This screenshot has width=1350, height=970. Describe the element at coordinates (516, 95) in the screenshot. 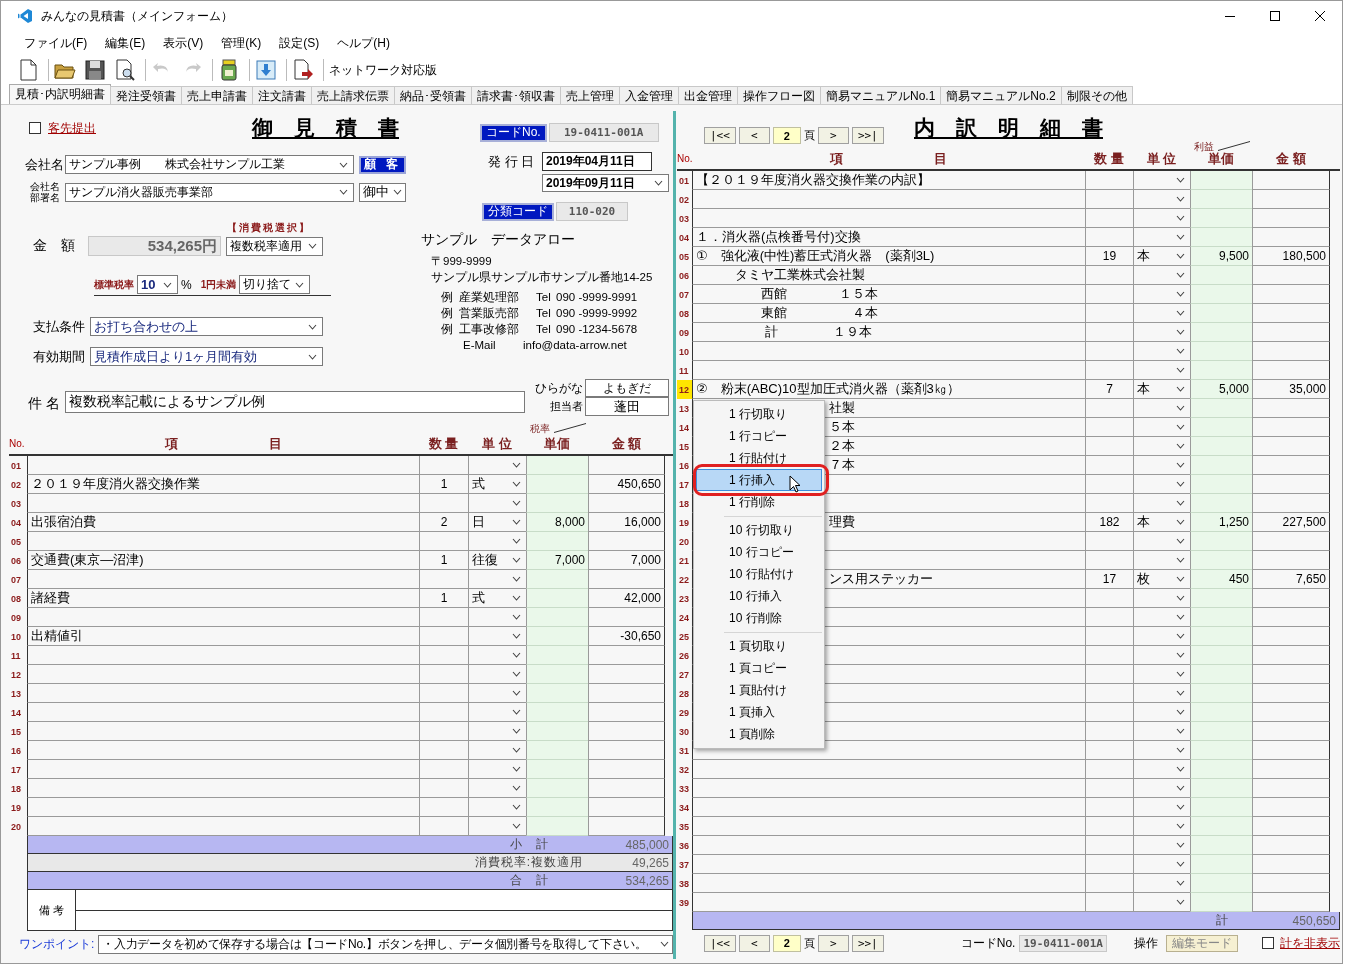

I see `tab: 請求書･領収書` at that location.